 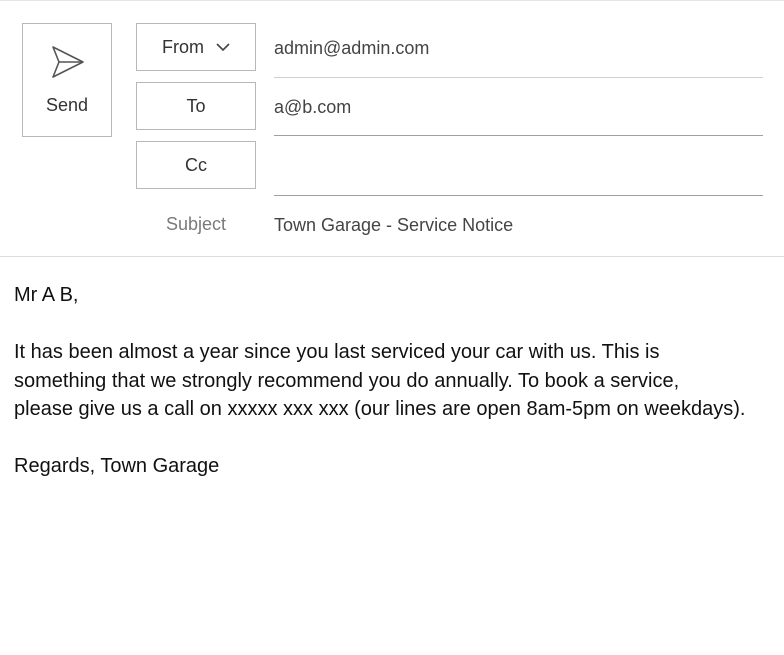 What do you see at coordinates (518, 225) in the screenshot?
I see `subject-field: Town Garage - Service Notice` at bounding box center [518, 225].